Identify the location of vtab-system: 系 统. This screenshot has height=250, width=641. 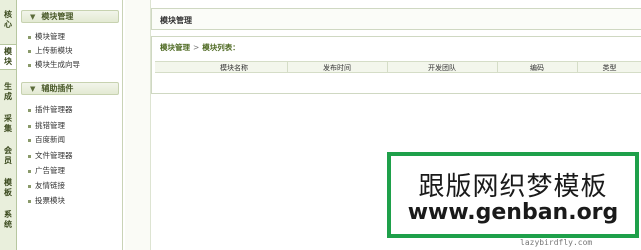
(8, 220).